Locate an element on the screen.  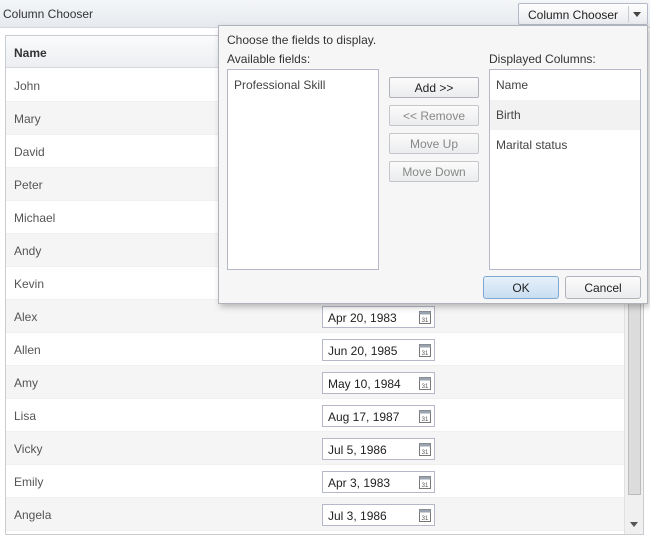
cell-name: John is located at coordinates (27, 86).